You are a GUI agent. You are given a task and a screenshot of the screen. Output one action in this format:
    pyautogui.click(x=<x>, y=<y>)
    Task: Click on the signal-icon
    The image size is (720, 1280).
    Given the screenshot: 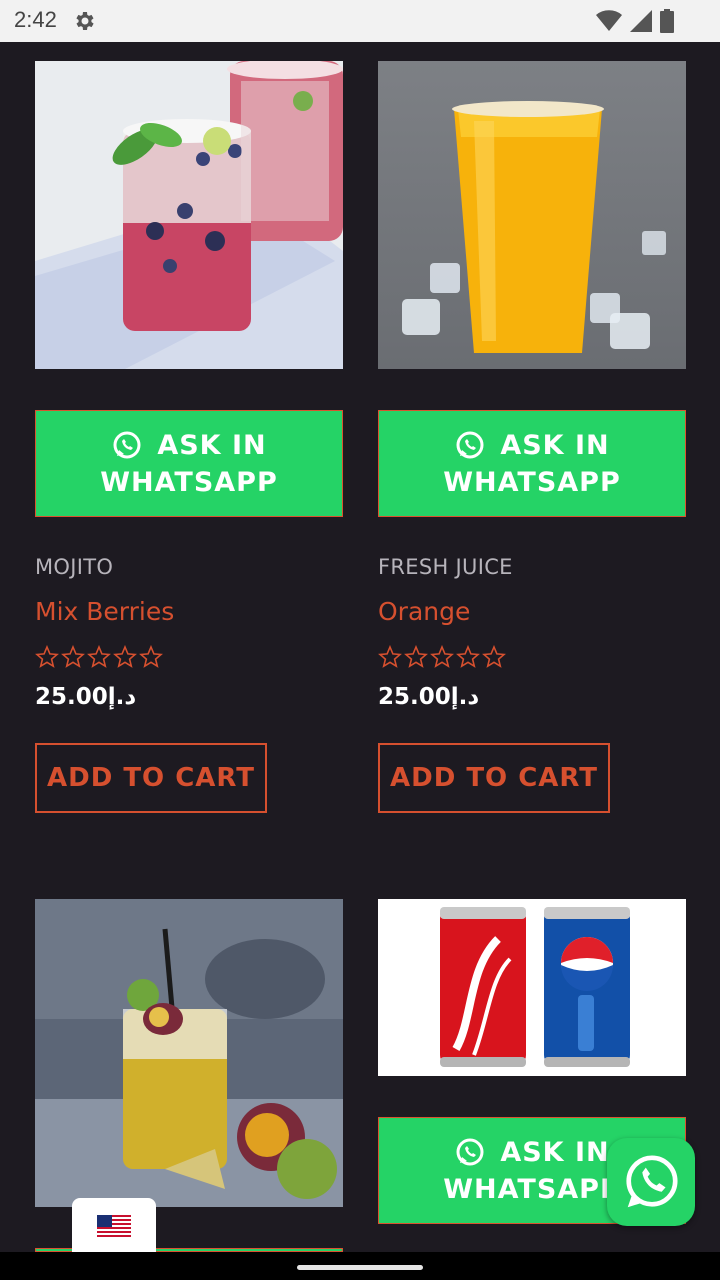 What is the action you would take?
    pyautogui.click(x=641, y=21)
    